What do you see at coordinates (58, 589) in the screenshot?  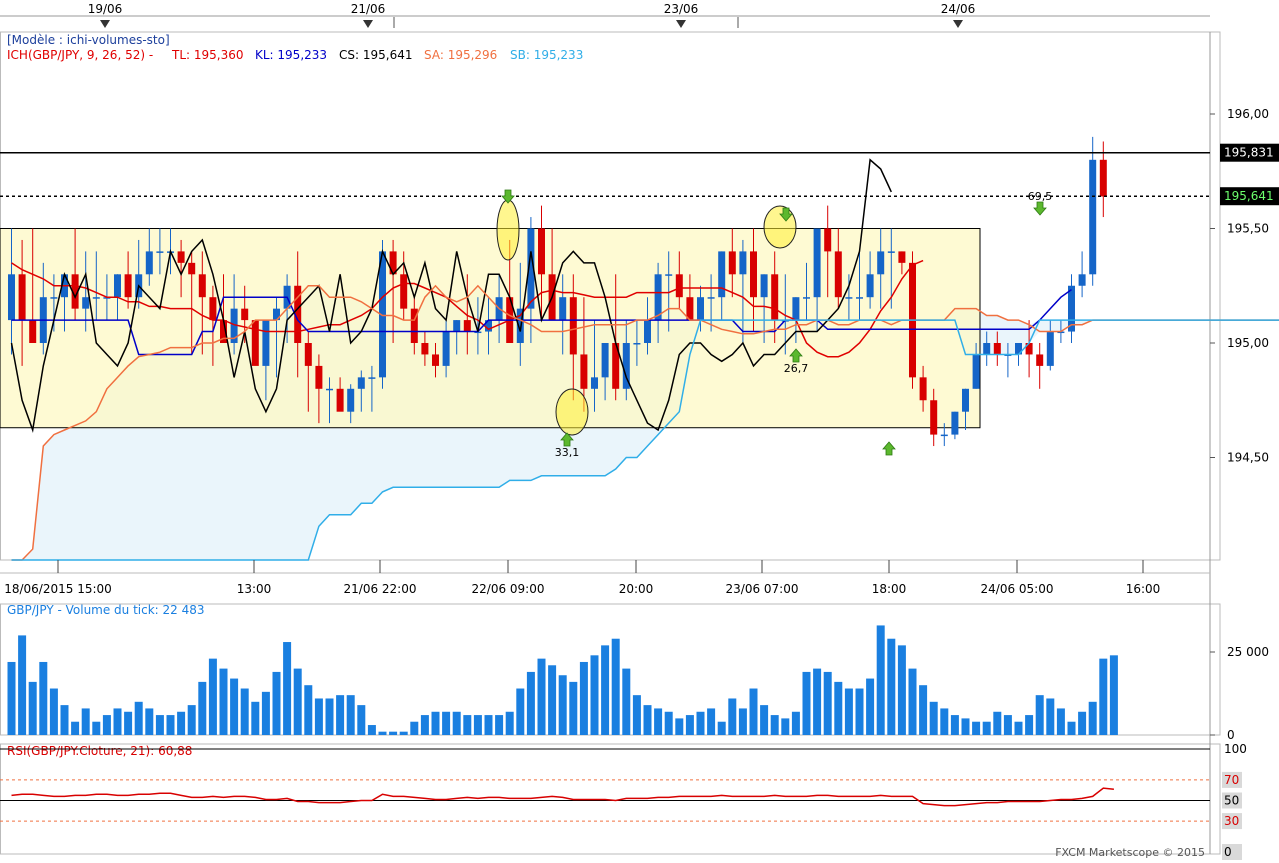 I see `time-tick-label: 18/06/2015 15:00` at bounding box center [58, 589].